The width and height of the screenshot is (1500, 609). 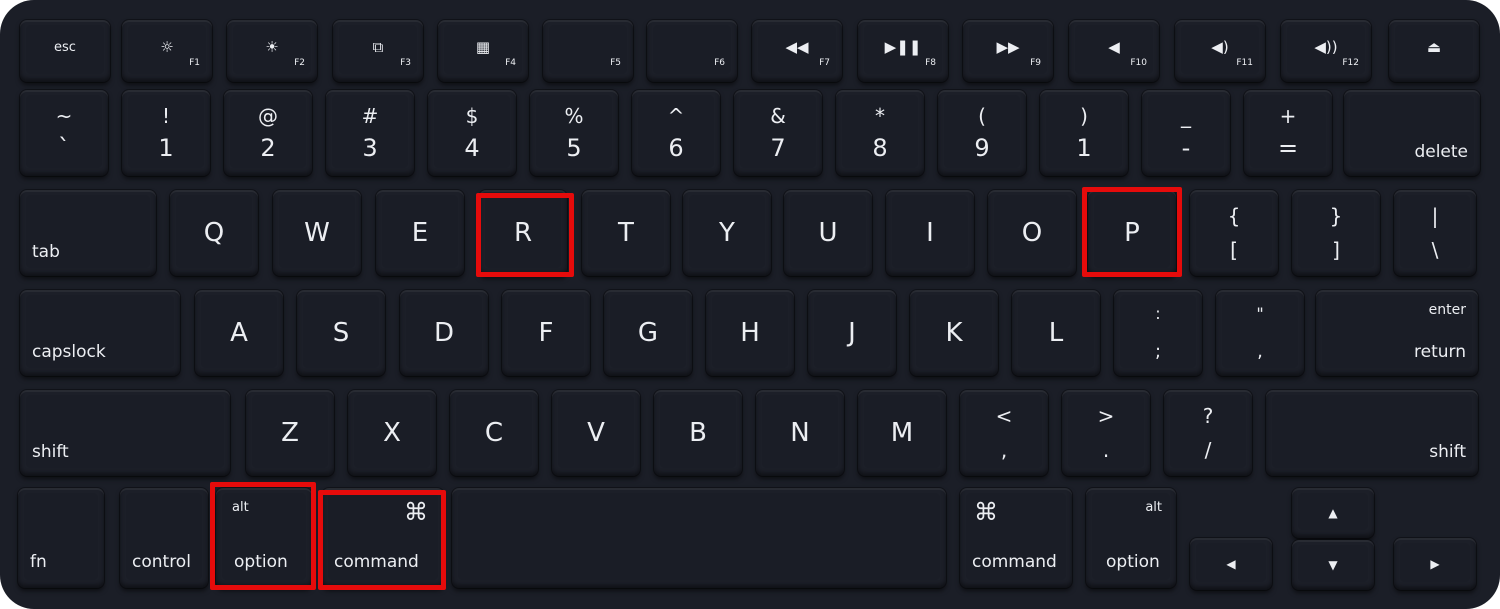 I want to click on letter-label: O, so click(x=1032, y=233).